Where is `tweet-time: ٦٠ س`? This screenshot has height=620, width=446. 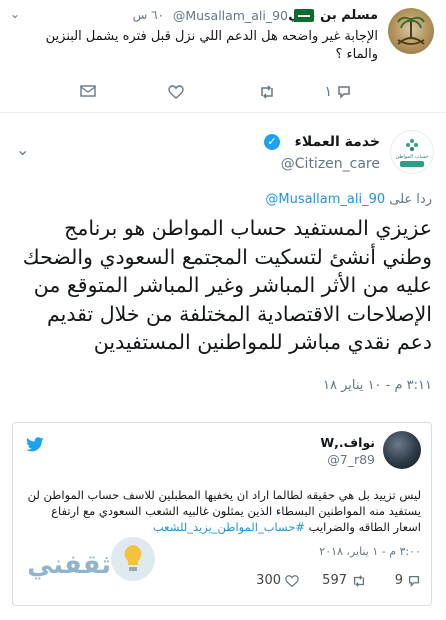 tweet-time: ٦٠ س is located at coordinates (148, 15).